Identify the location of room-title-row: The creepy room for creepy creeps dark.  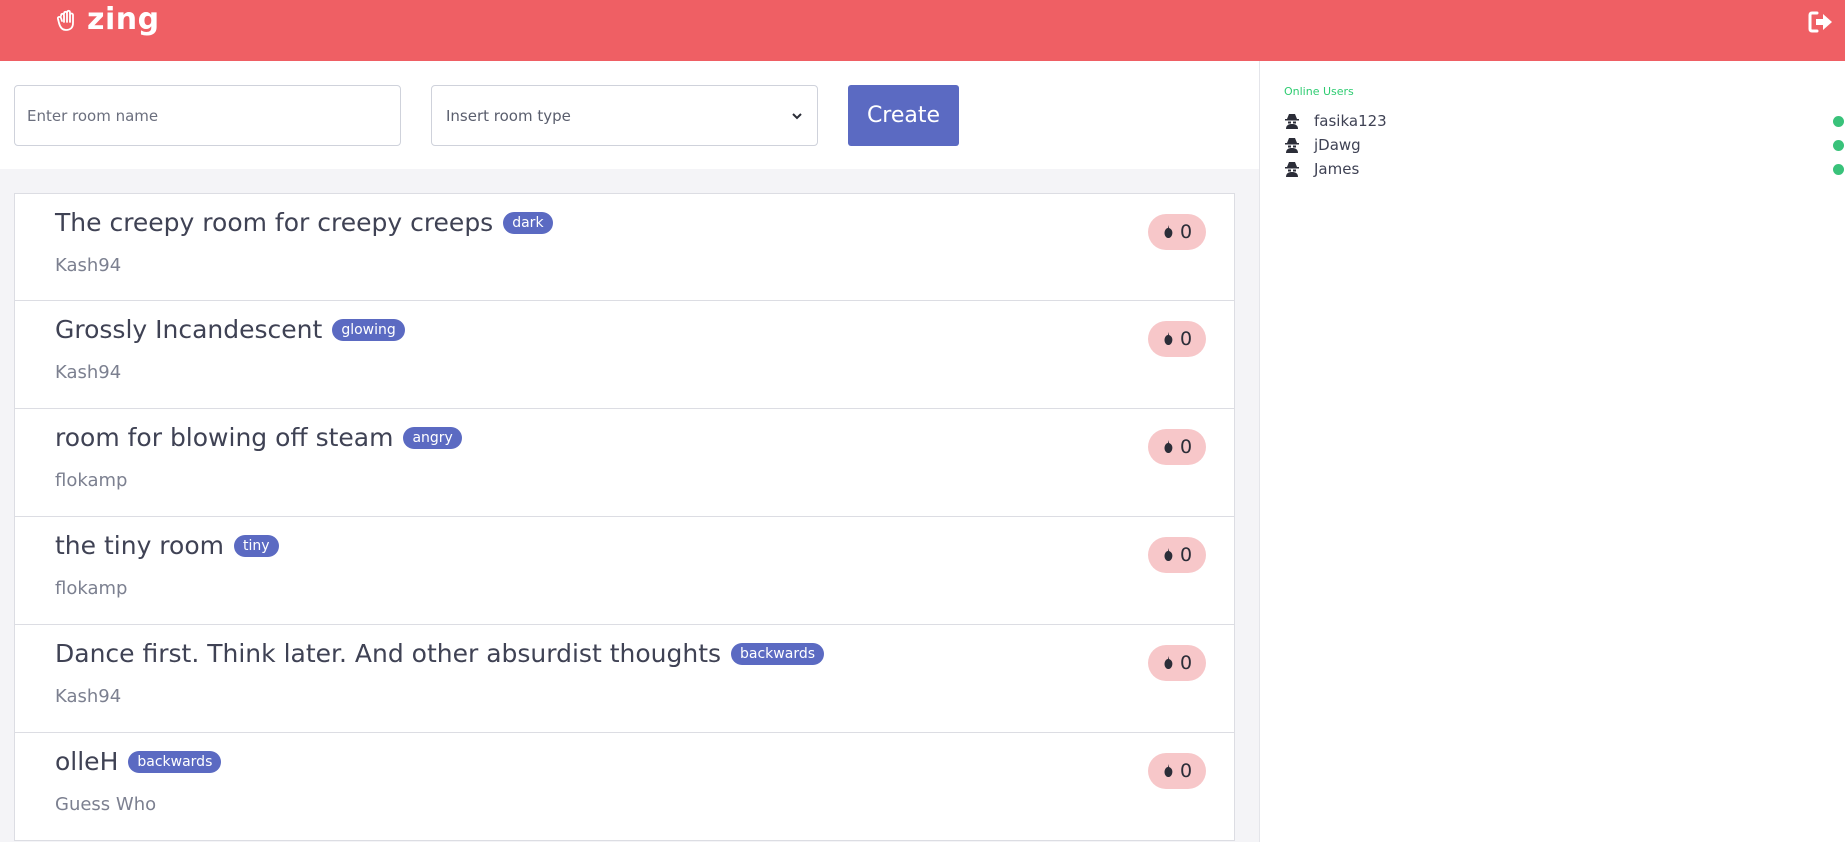
(304, 222).